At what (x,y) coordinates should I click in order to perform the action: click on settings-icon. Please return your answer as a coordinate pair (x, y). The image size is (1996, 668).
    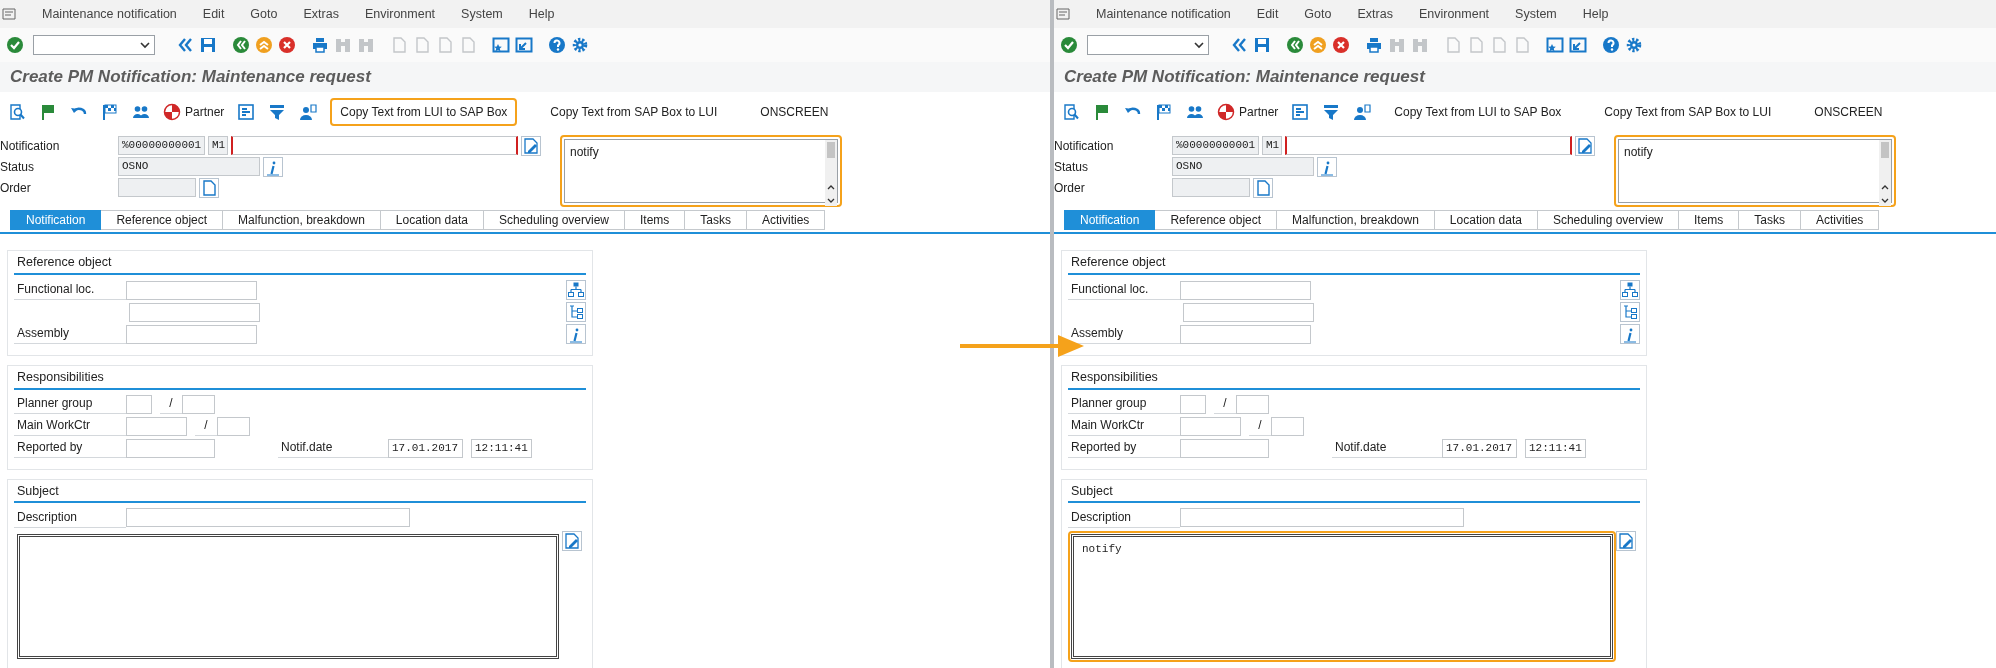
    Looking at the image, I should click on (1634, 45).